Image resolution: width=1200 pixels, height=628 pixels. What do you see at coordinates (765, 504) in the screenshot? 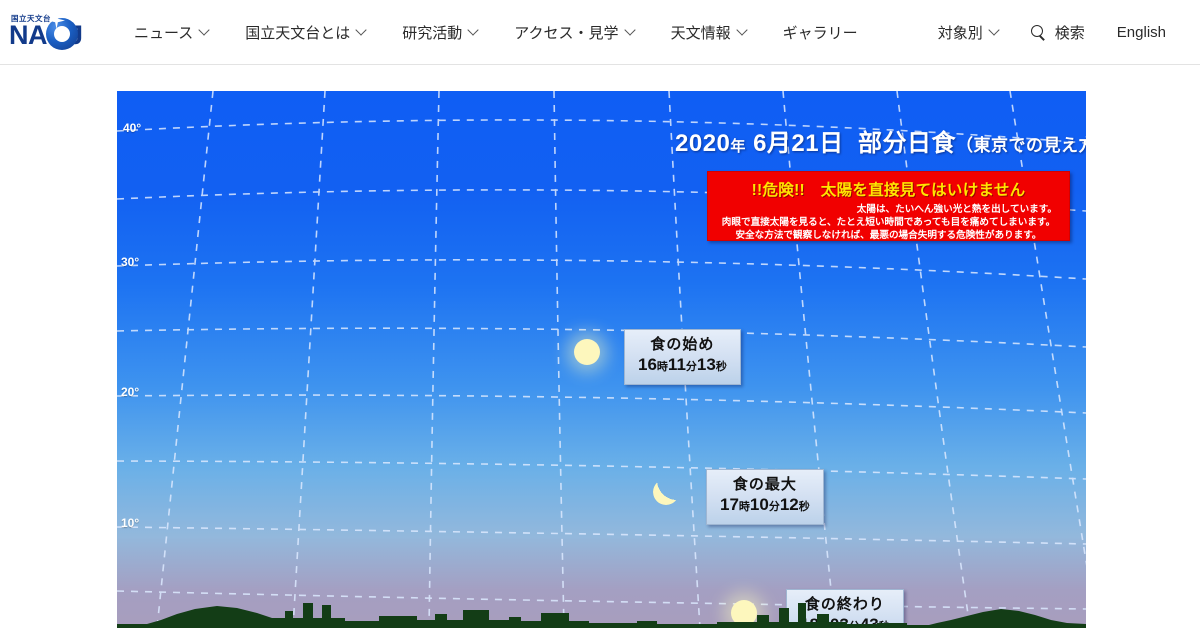
I see `event-time-eclipse-maximum: 17時10分12秒` at bounding box center [765, 504].